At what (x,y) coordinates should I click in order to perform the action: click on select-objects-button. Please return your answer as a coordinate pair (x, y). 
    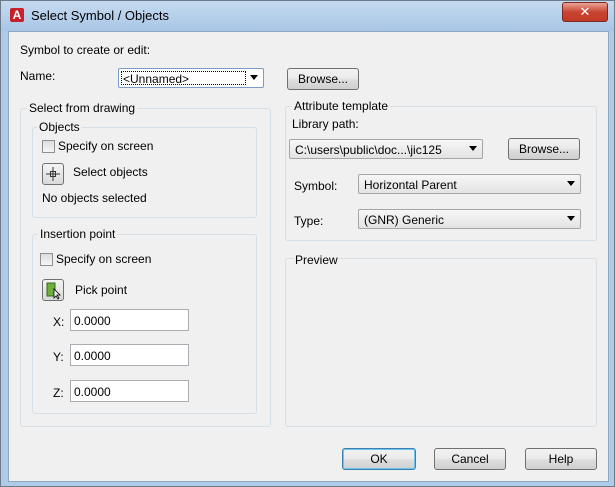
    Looking at the image, I should click on (53, 174).